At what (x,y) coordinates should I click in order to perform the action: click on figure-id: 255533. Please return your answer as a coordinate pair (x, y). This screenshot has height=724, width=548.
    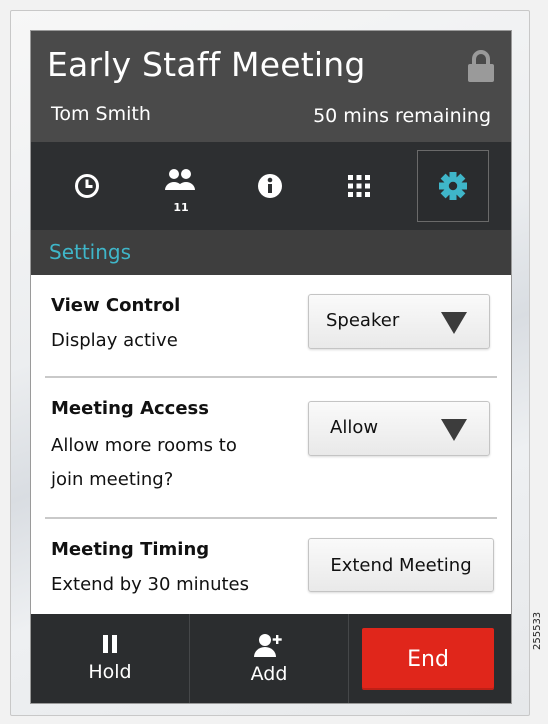
    Looking at the image, I should click on (537, 630).